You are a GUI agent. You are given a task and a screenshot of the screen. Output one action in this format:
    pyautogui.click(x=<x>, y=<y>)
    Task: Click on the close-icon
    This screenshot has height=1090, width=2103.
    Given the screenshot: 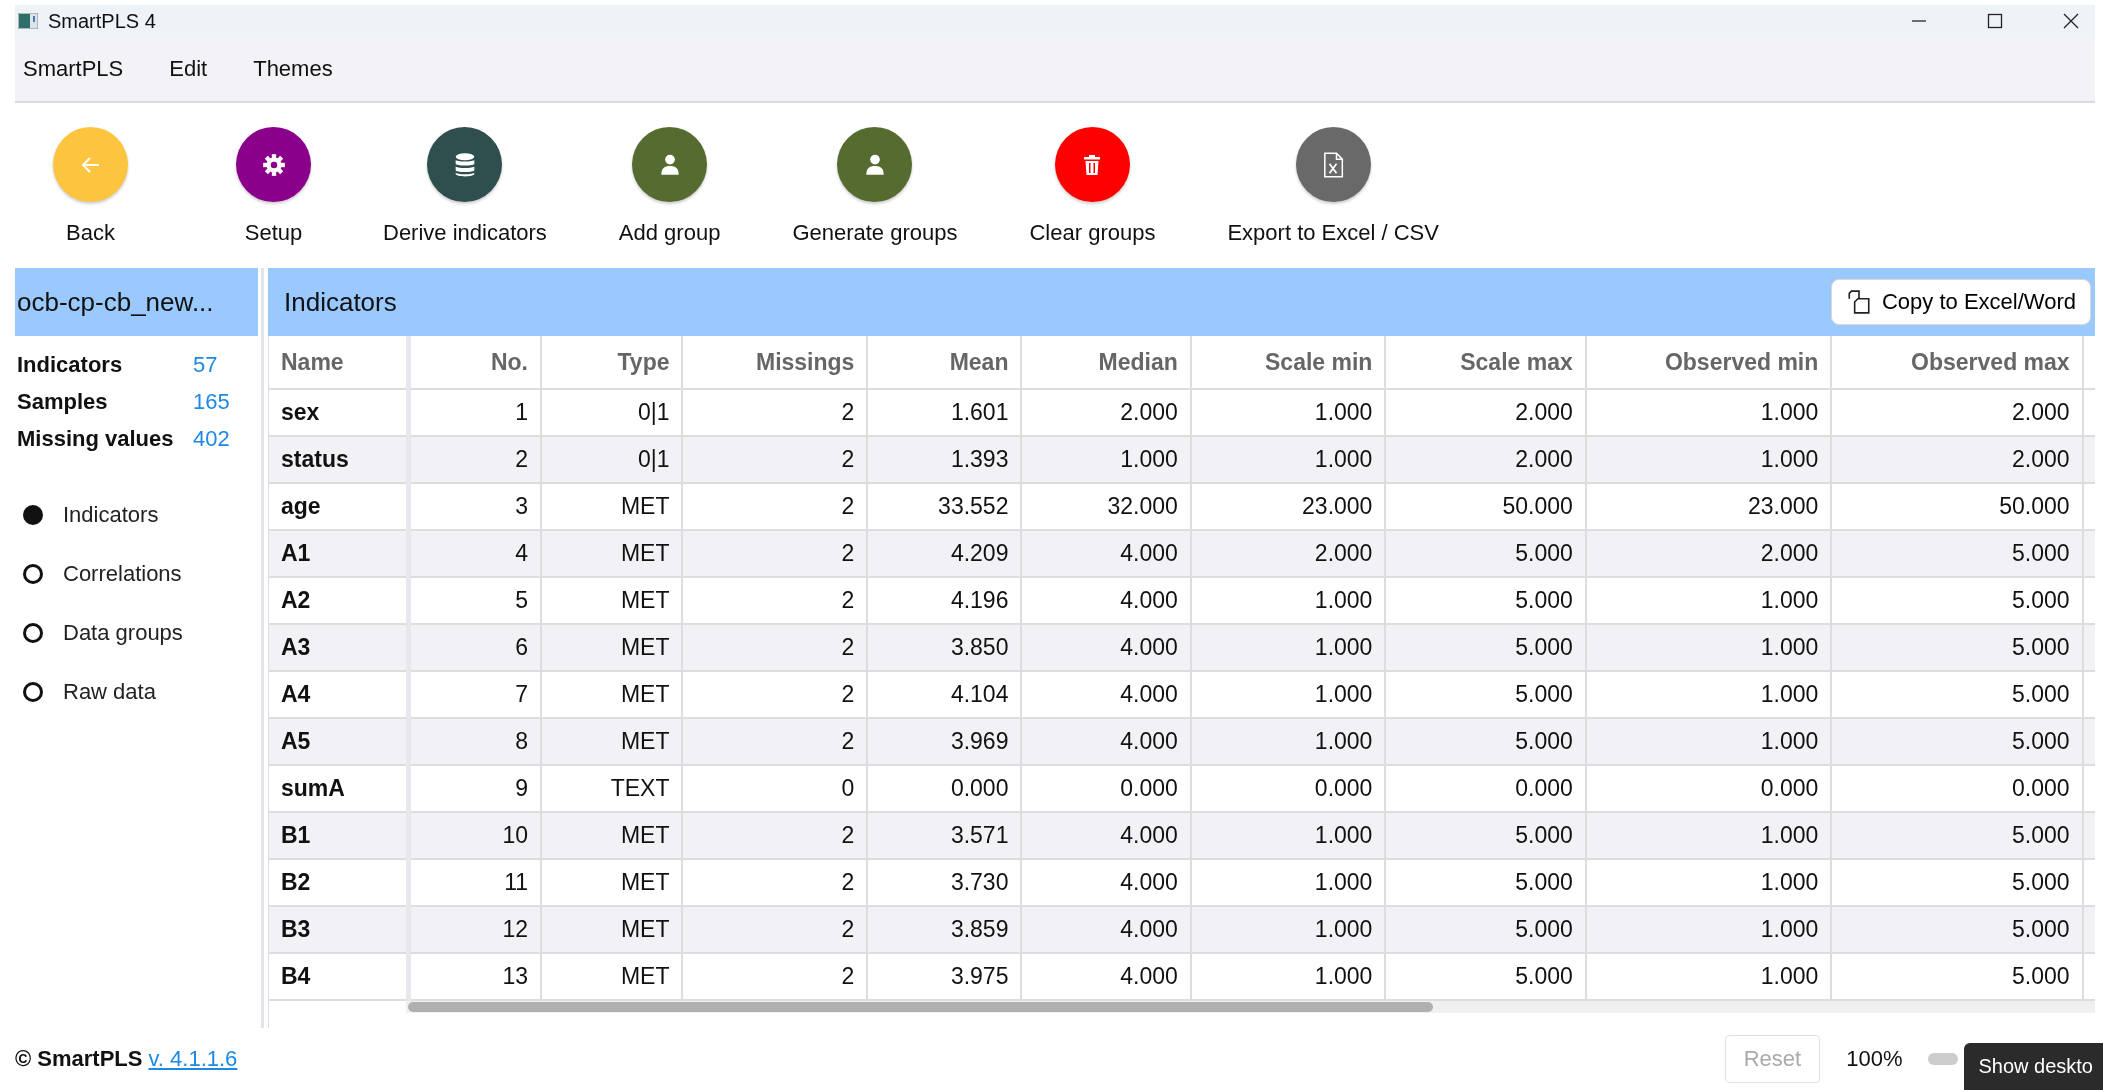 What is the action you would take?
    pyautogui.click(x=2071, y=21)
    